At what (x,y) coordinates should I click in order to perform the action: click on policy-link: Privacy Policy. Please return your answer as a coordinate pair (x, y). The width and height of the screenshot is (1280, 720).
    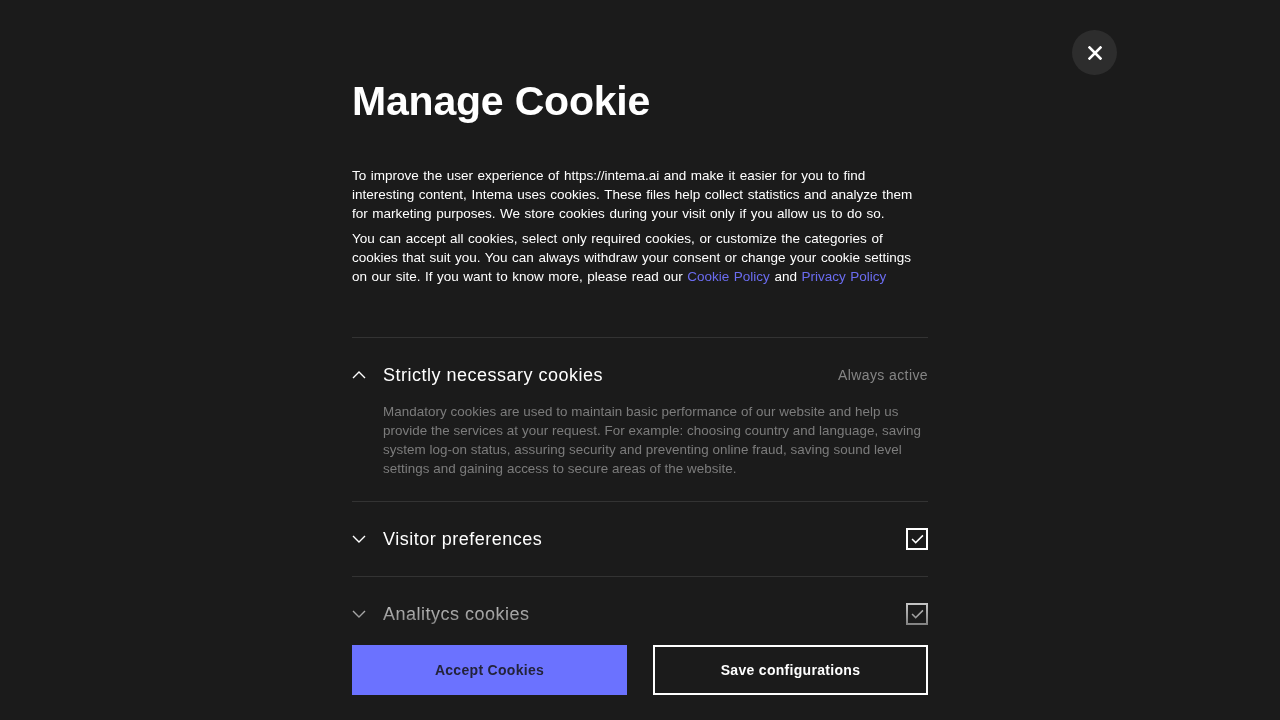
    Looking at the image, I should click on (844, 276).